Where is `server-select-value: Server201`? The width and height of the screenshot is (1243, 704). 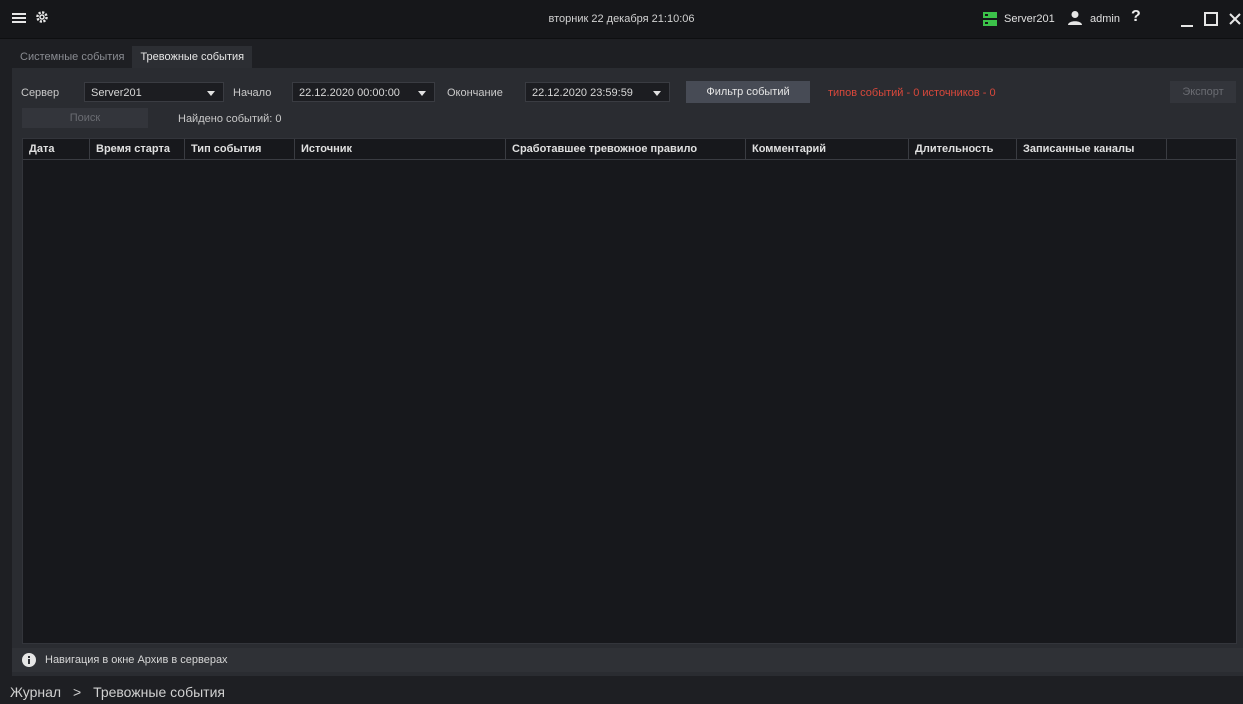 server-select-value: Server201 is located at coordinates (116, 93).